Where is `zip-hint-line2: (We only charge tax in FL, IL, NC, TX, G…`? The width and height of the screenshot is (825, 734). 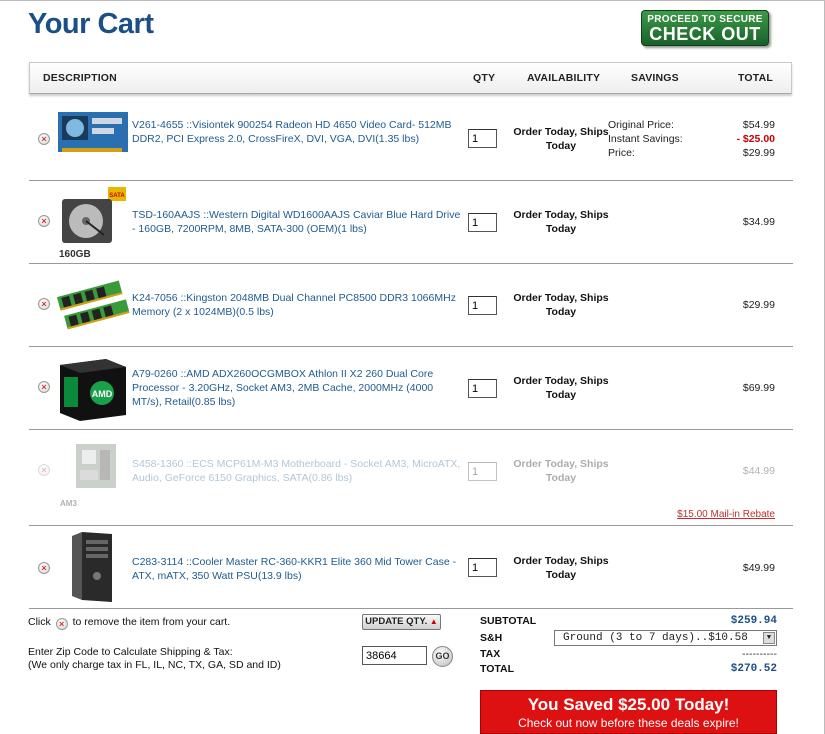
zip-hint-line2: (We only charge tax in FL, IL, NC, TX, G… is located at coordinates (154, 665).